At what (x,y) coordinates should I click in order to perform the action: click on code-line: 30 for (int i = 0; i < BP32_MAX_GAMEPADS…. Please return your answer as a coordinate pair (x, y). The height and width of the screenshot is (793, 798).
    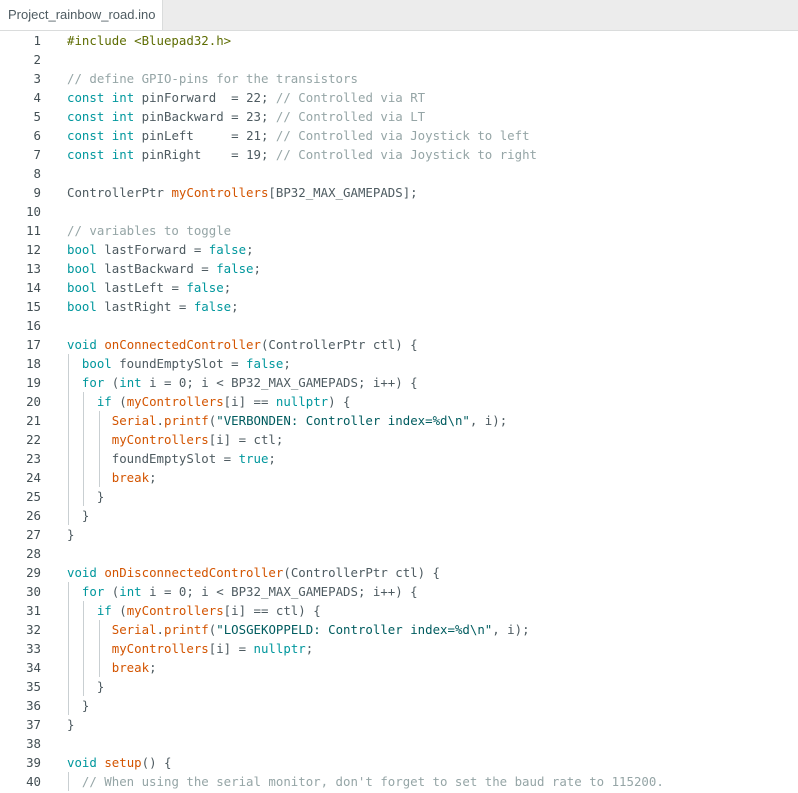
    Looking at the image, I should click on (399, 591).